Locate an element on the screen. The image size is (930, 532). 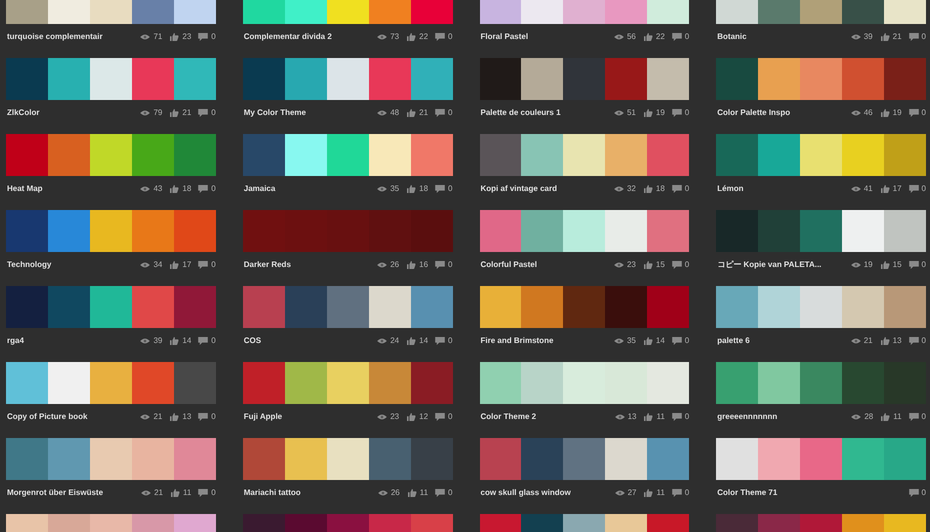
palette-title: Lémon is located at coordinates (783, 189).